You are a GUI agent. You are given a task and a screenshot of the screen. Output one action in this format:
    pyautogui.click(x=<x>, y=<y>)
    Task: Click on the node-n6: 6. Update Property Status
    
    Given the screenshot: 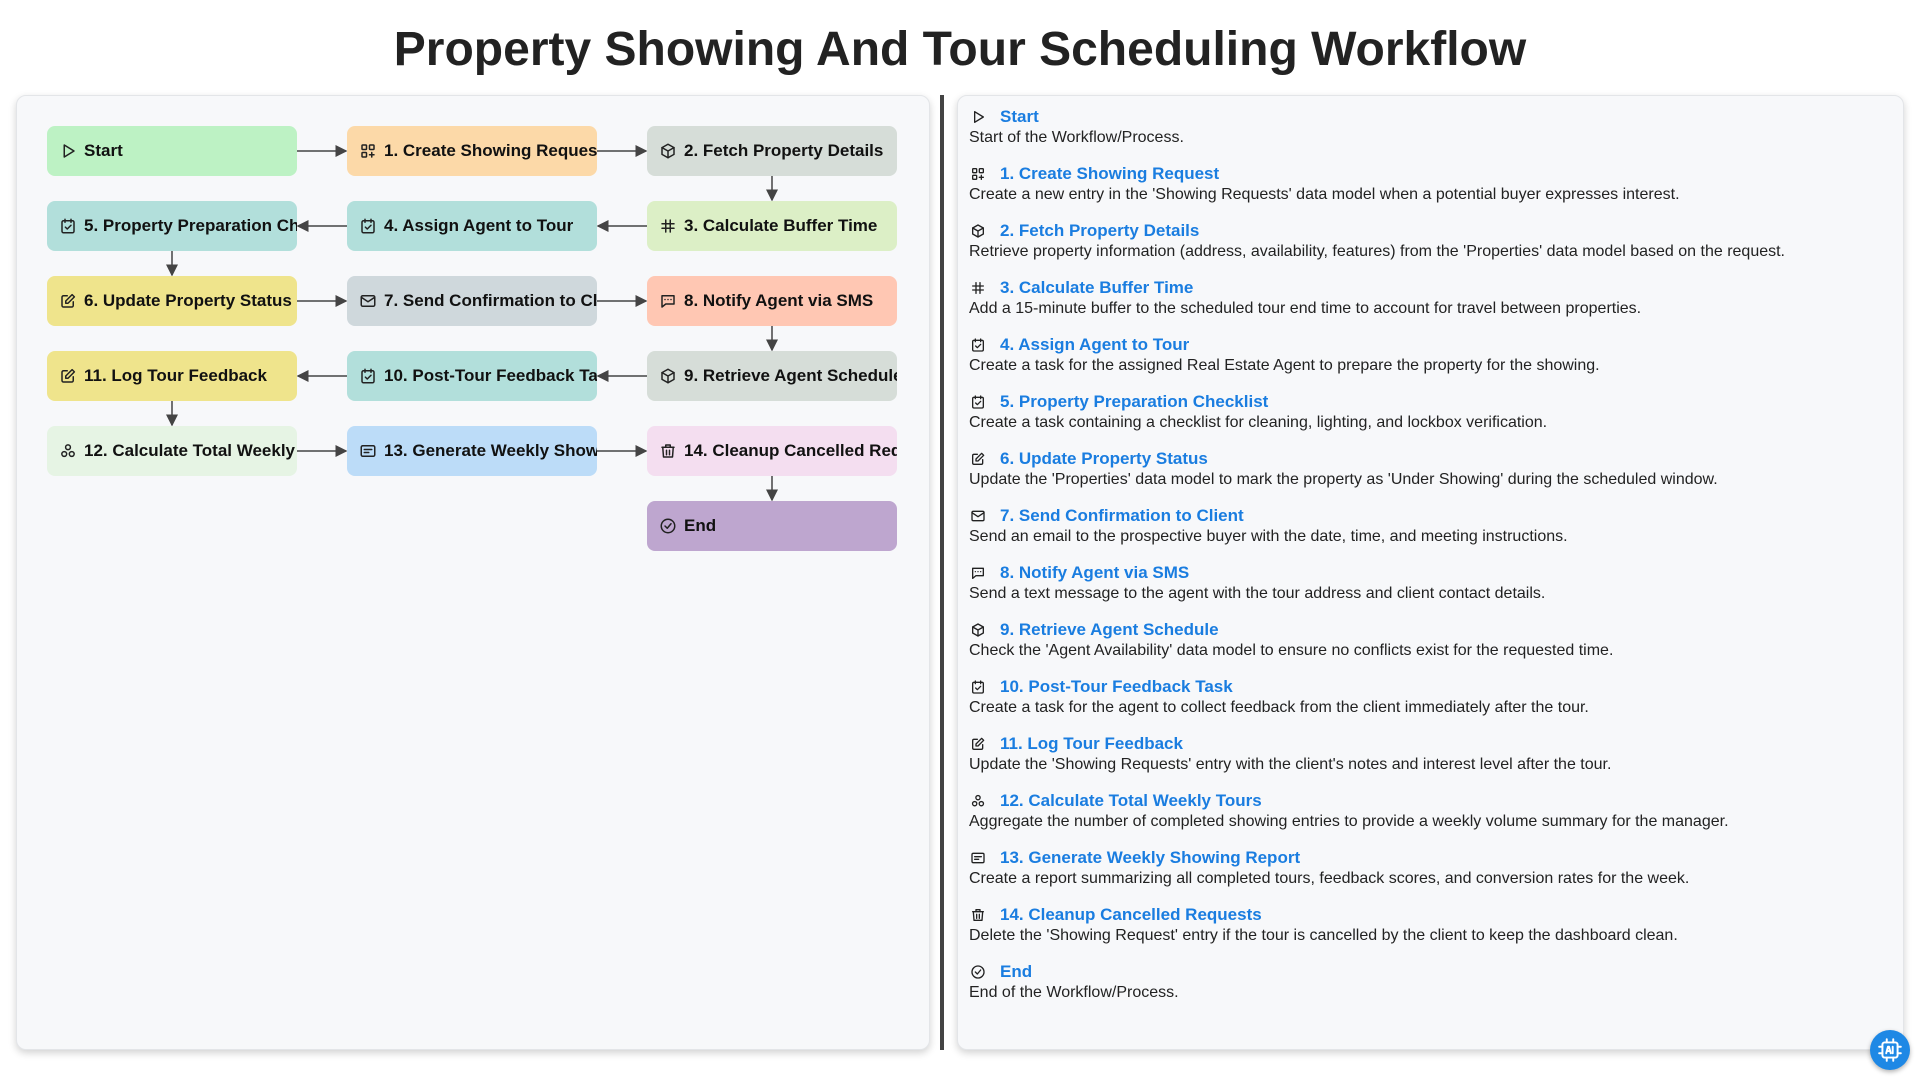 What is the action you would take?
    pyautogui.click(x=172, y=301)
    